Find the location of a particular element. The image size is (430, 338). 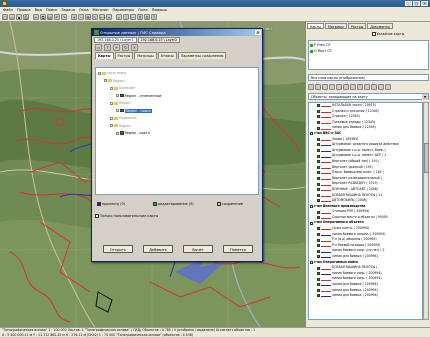

tree-node: Subfolder is located at coordinates (177, 89).